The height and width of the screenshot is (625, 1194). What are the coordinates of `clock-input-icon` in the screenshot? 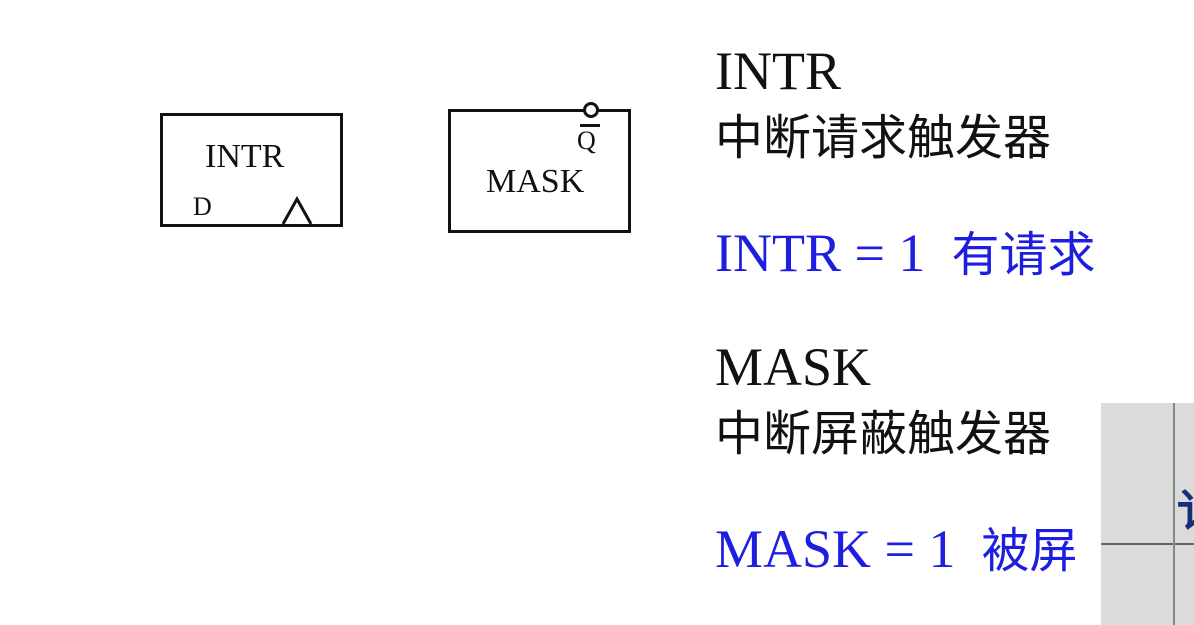 It's located at (297, 210).